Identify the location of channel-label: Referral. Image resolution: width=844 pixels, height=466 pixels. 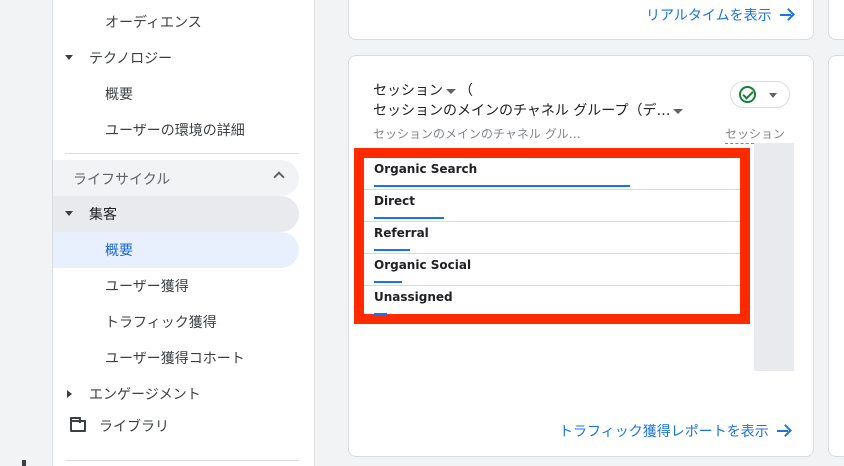
(401, 233).